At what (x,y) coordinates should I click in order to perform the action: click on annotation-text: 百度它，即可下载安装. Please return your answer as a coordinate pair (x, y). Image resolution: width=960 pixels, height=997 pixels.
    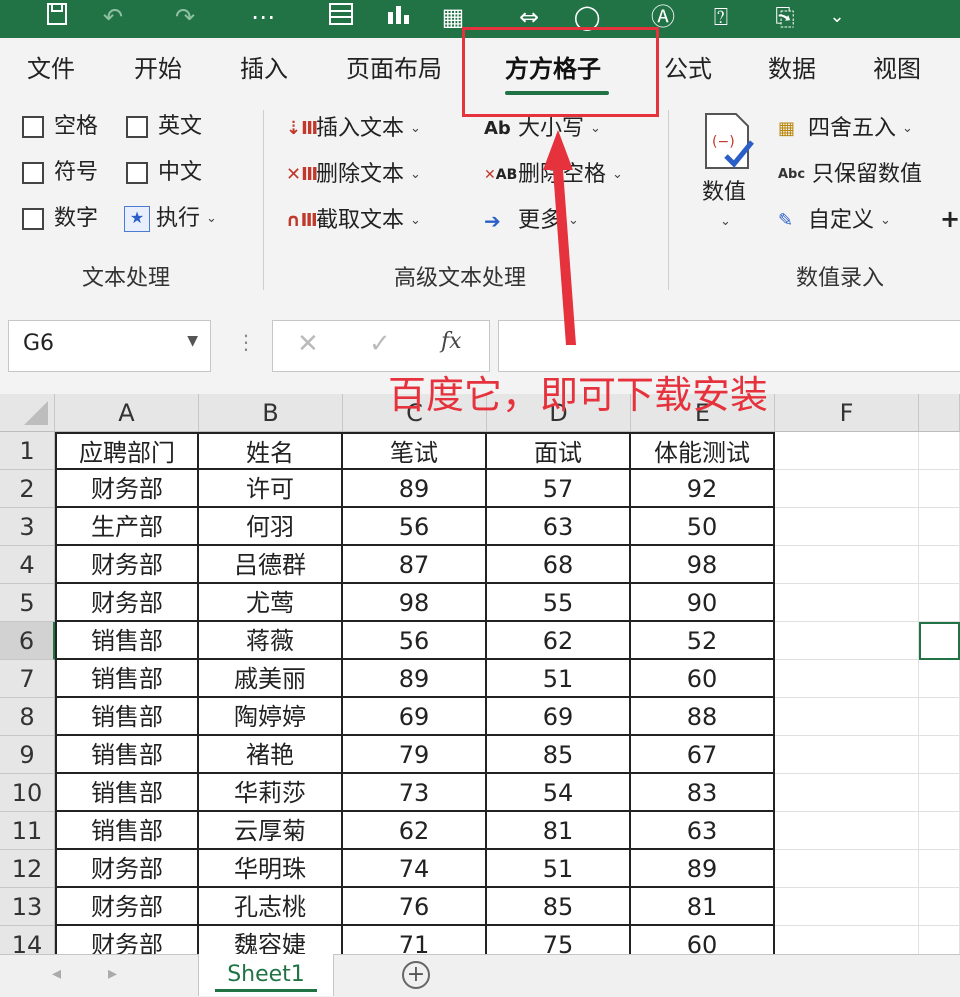
    Looking at the image, I should click on (578, 395).